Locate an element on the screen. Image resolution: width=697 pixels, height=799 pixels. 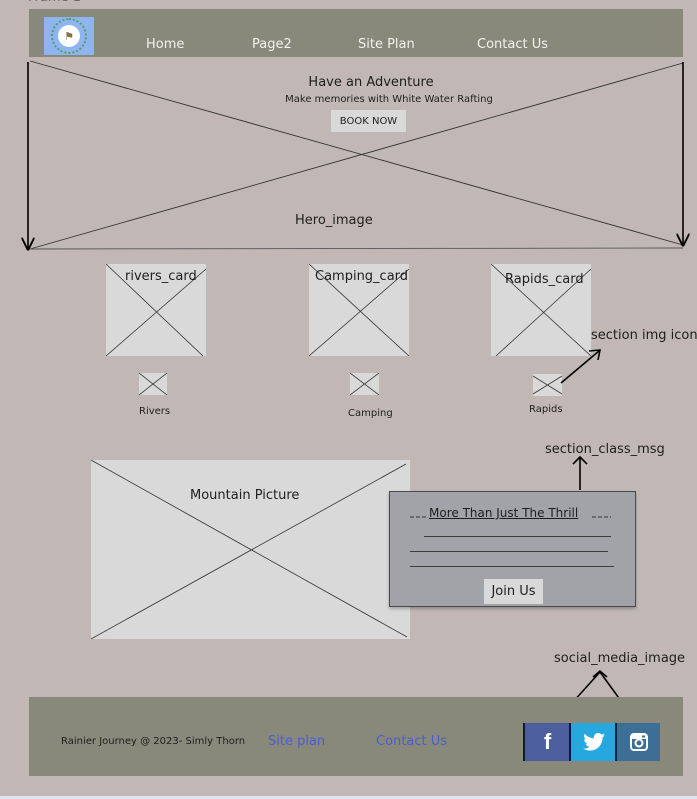
hero-subtitle: Make memories with White Water Rafting is located at coordinates (389, 99).